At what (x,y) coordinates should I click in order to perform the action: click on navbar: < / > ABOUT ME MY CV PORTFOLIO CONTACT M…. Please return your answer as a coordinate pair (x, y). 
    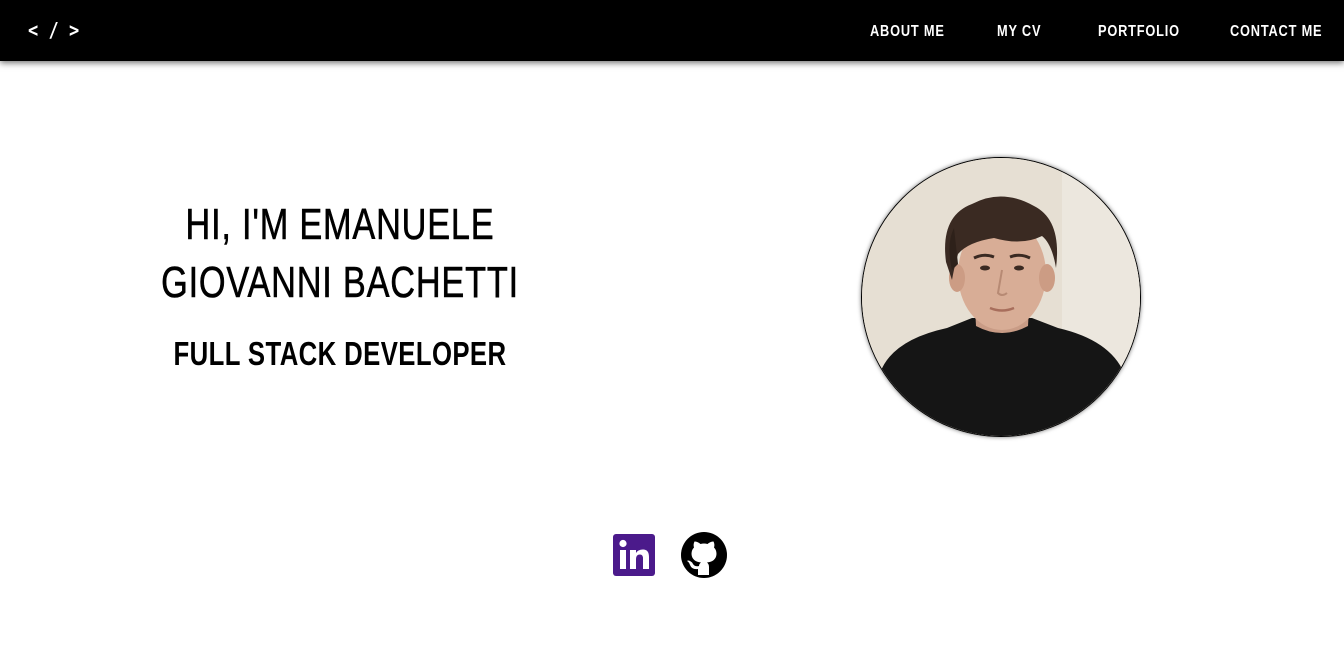
    Looking at the image, I should click on (672, 30).